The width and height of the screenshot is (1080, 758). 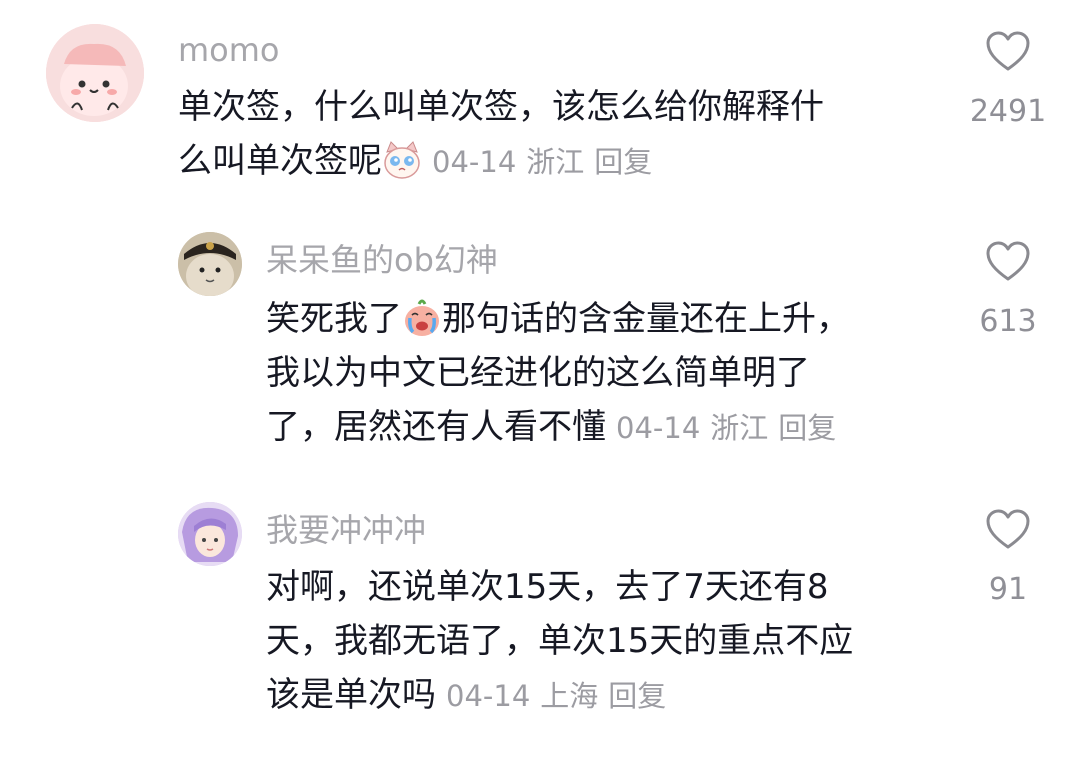 What do you see at coordinates (1008, 111) in the screenshot?
I see `like-count: 2491` at bounding box center [1008, 111].